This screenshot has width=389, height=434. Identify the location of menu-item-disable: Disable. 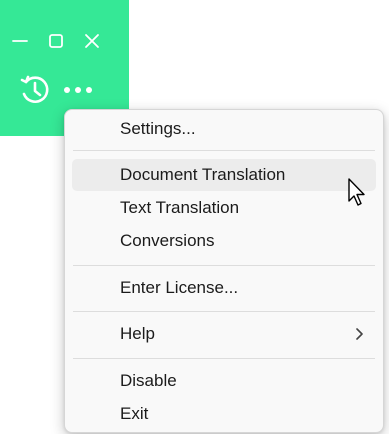
(224, 381).